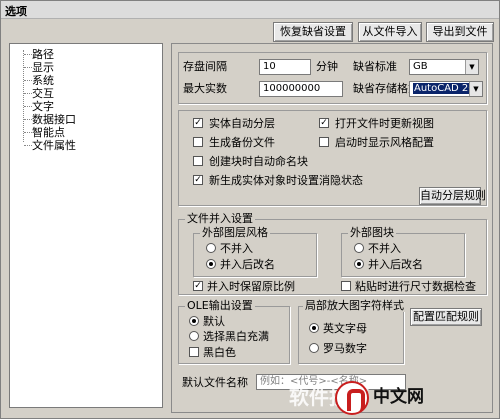  What do you see at coordinates (345, 348) in the screenshot?
I see `local-zoom-roman-label: 罗马数字` at bounding box center [345, 348].